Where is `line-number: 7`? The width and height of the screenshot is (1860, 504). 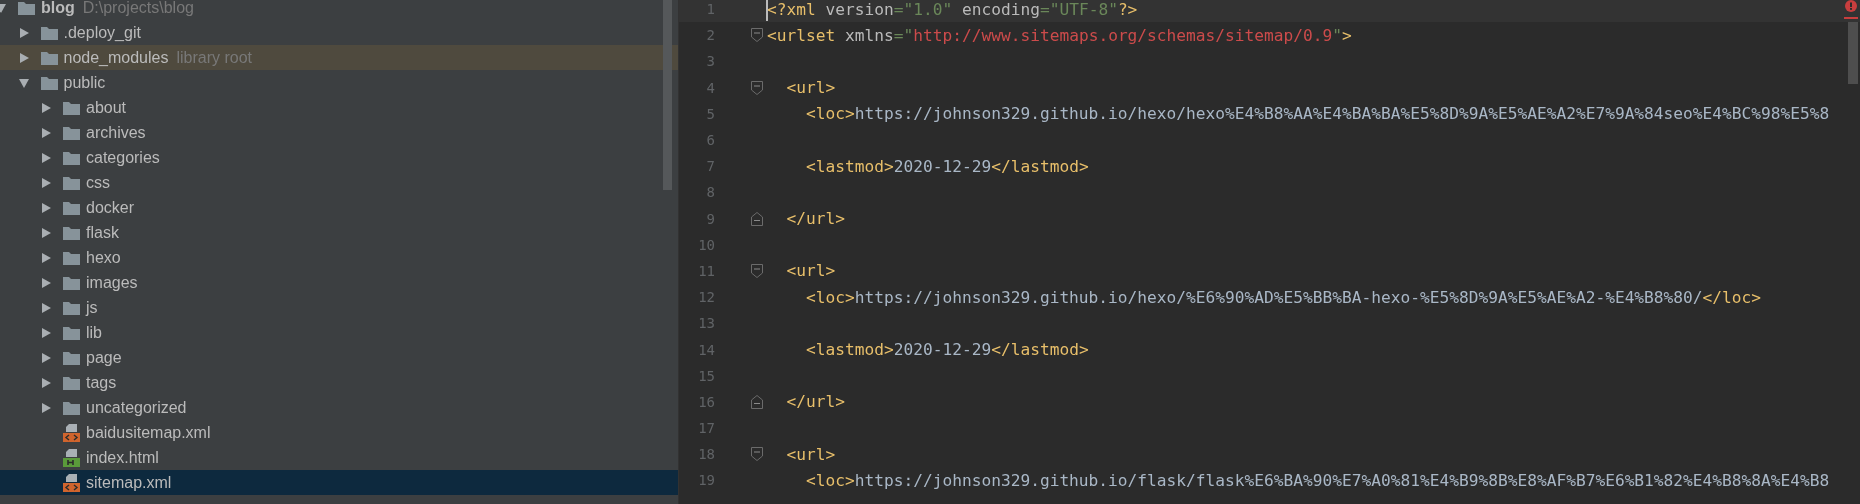 line-number: 7 is located at coordinates (710, 166).